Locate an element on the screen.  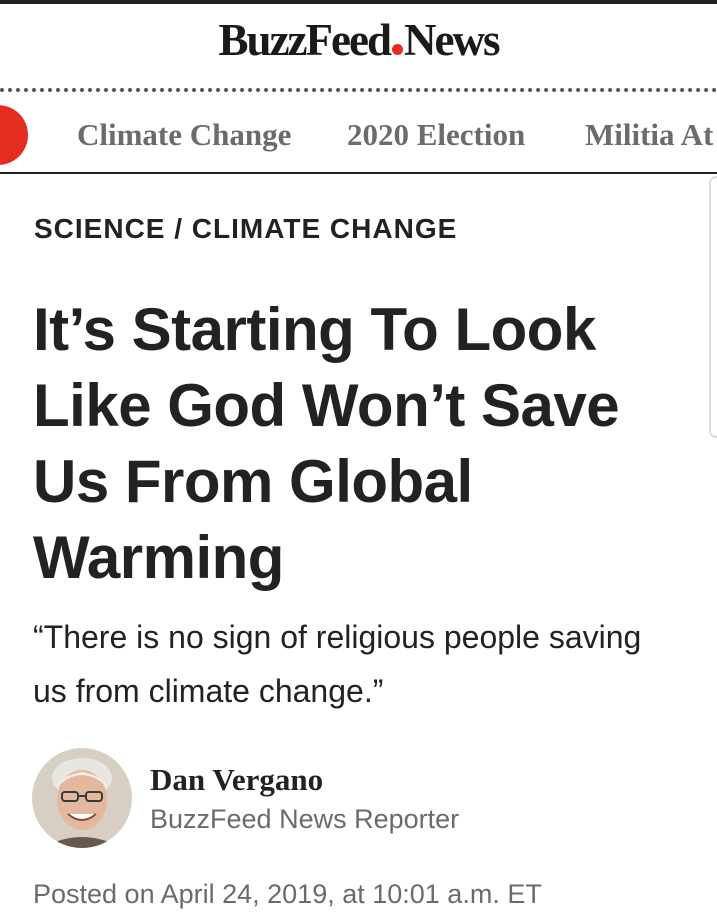
author-photo-icon is located at coordinates (82, 798).